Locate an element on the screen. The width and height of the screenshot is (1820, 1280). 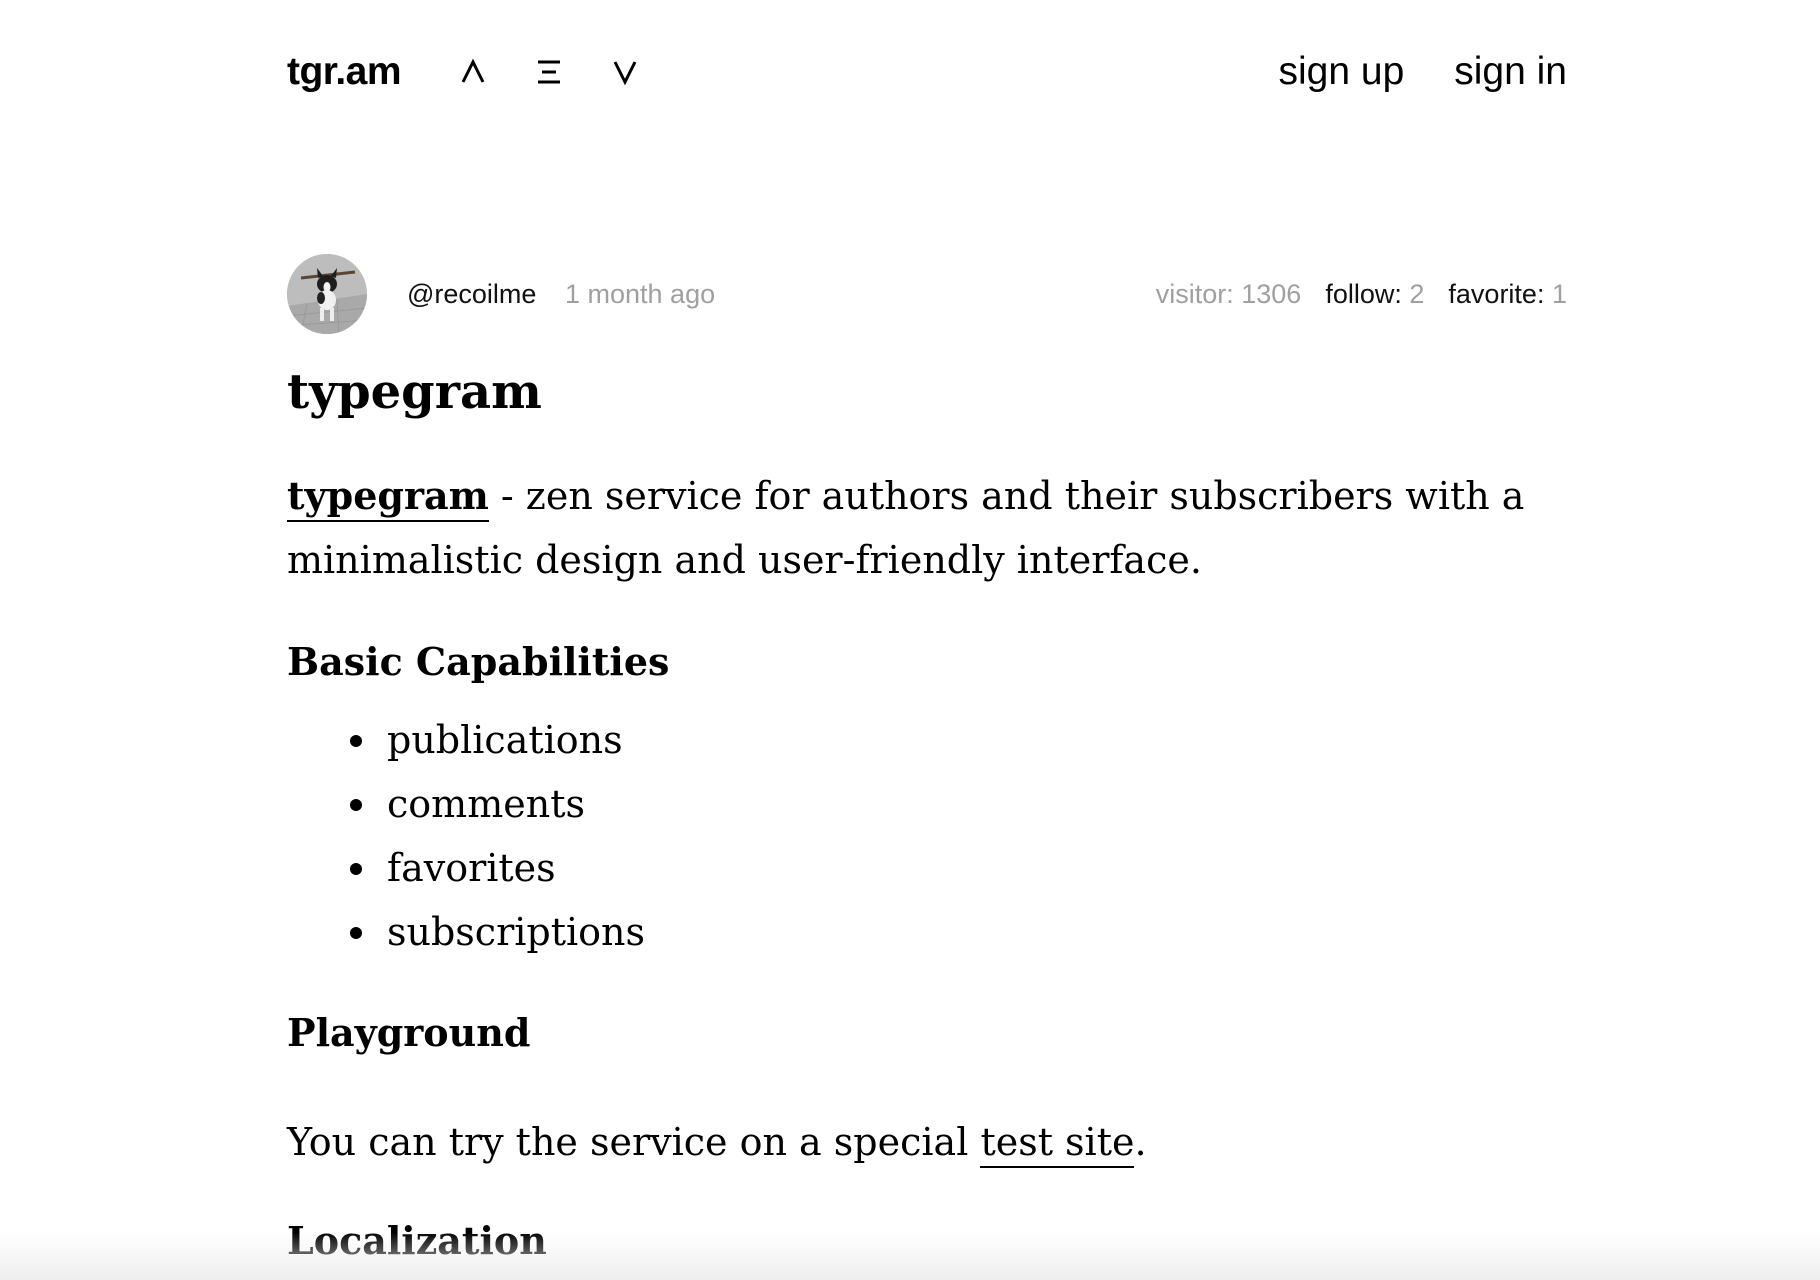
caret-up-icon-svg is located at coordinates (473, 70).